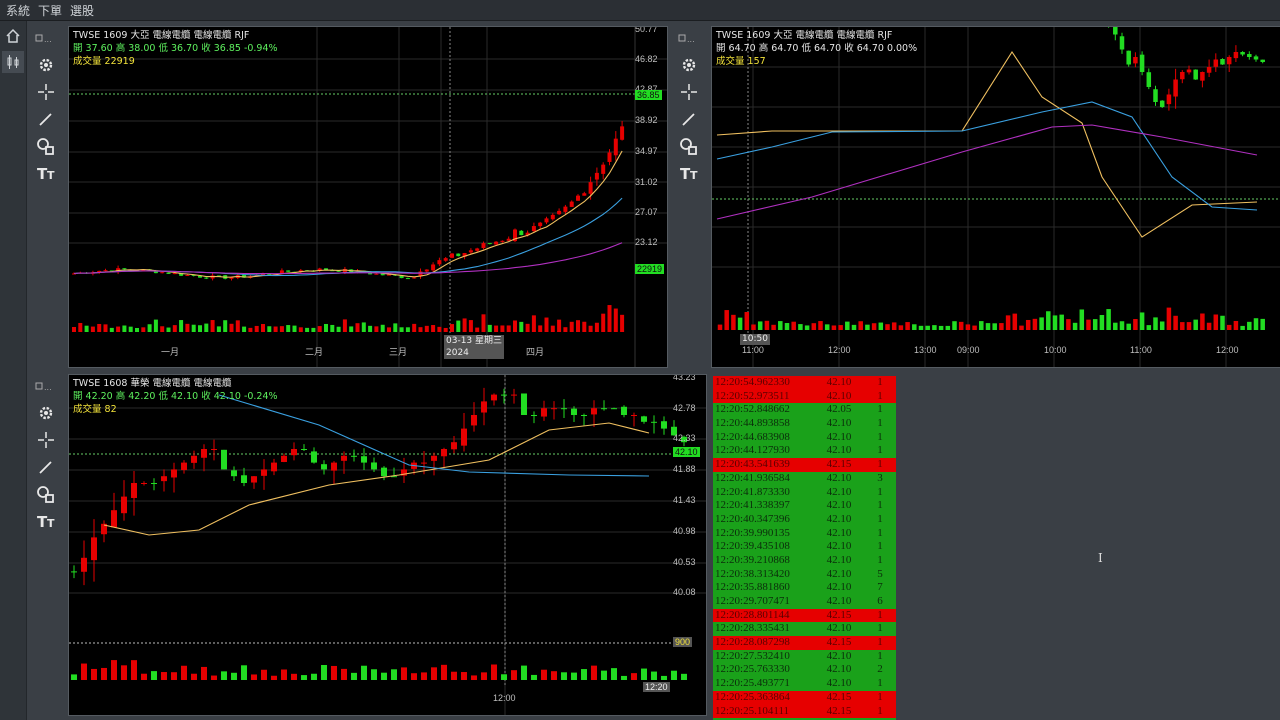 This screenshot has height=720, width=1280. What do you see at coordinates (804, 560) in the screenshot?
I see `tape-row: 12:20:39.210868 42.10 1` at bounding box center [804, 560].